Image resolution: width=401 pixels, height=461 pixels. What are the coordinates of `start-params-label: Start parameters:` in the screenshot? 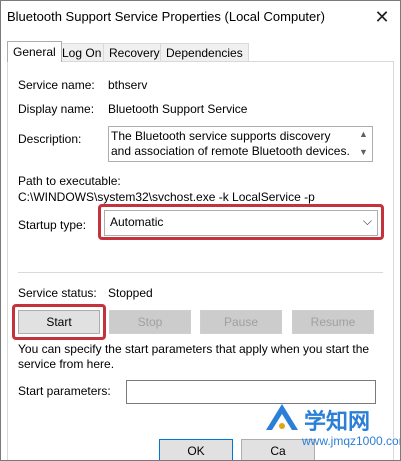 It's located at (64, 391).